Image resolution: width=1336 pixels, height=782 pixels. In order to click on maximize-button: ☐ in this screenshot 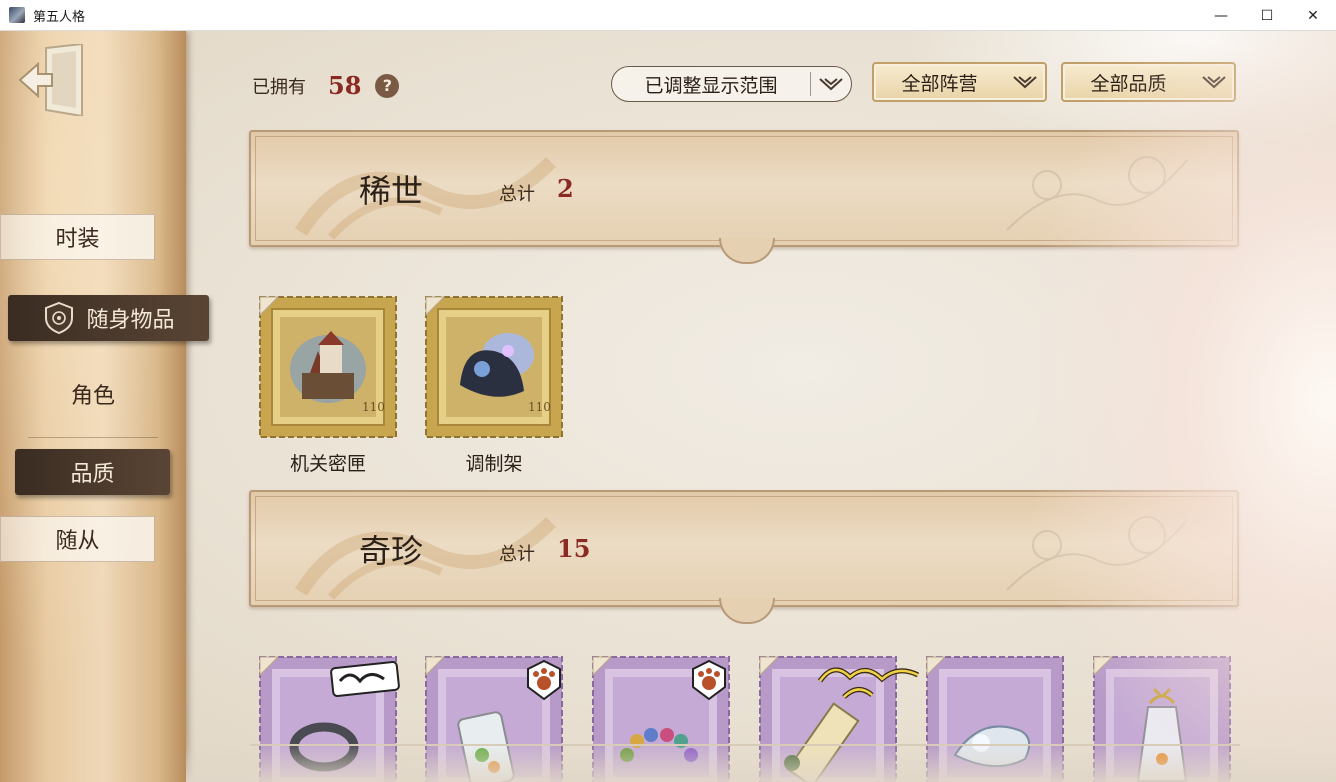, I will do `click(1267, 15)`.